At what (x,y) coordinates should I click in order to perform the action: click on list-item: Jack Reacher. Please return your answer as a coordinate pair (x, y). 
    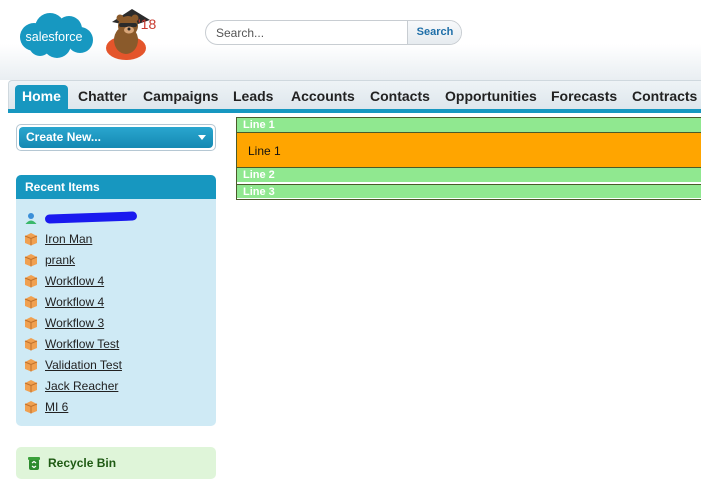
    Looking at the image, I should click on (116, 385).